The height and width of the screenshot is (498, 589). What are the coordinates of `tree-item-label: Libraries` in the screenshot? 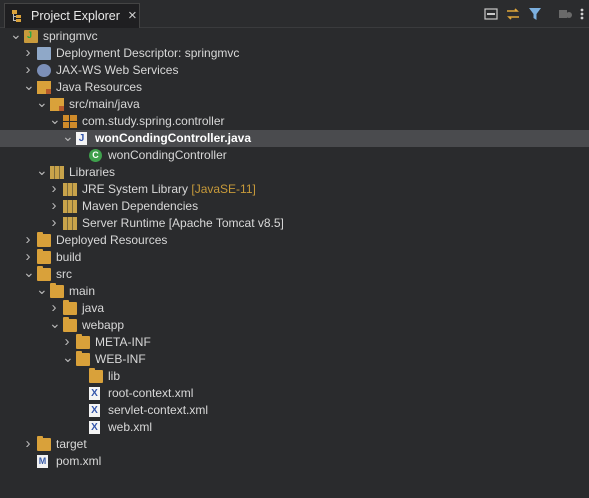 It's located at (92, 172).